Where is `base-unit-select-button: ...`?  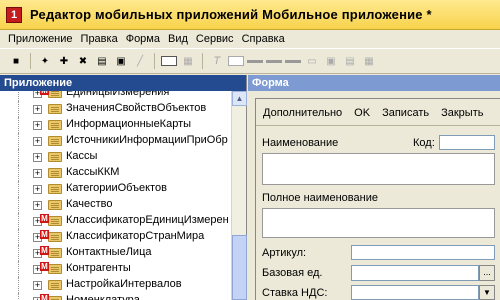
base-unit-select-button: ... is located at coordinates (487, 273).